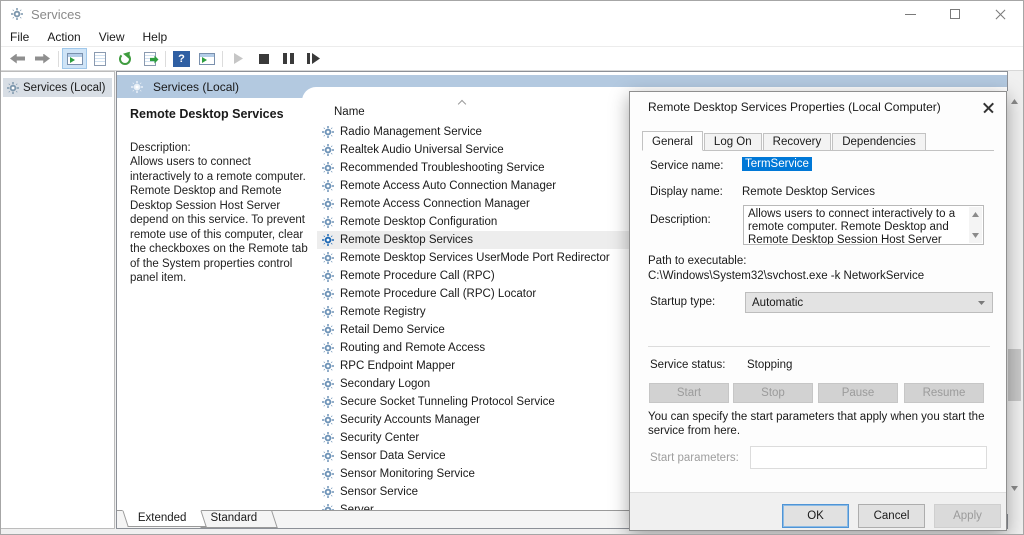  What do you see at coordinates (462, 102) in the screenshot?
I see `sort-ascending-icon` at bounding box center [462, 102].